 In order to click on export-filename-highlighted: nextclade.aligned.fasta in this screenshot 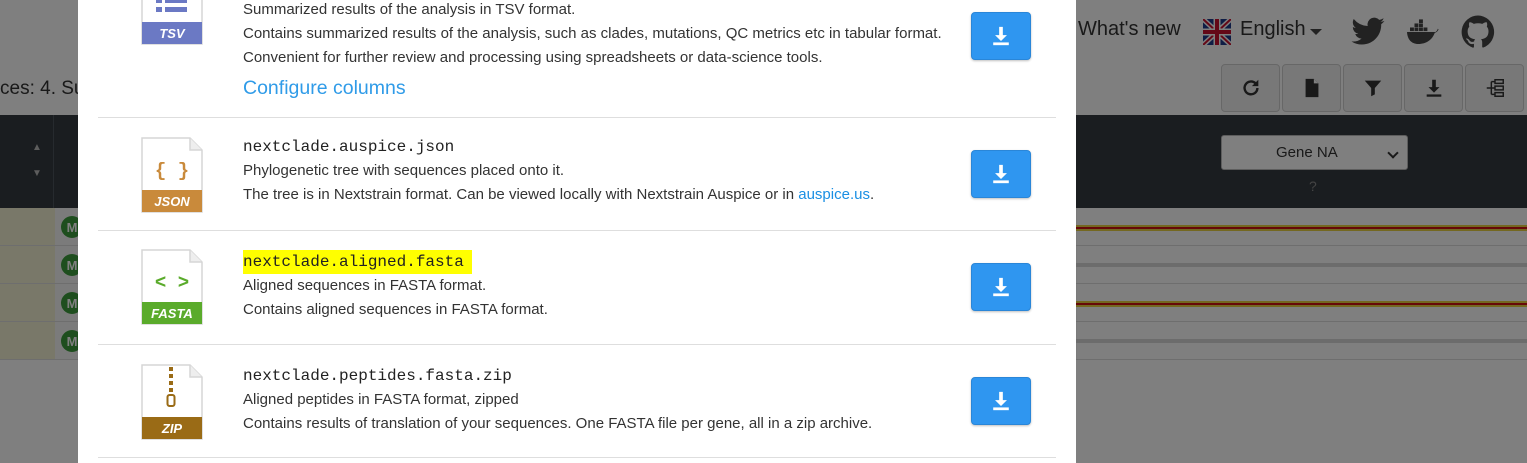, I will do `click(357, 262)`.